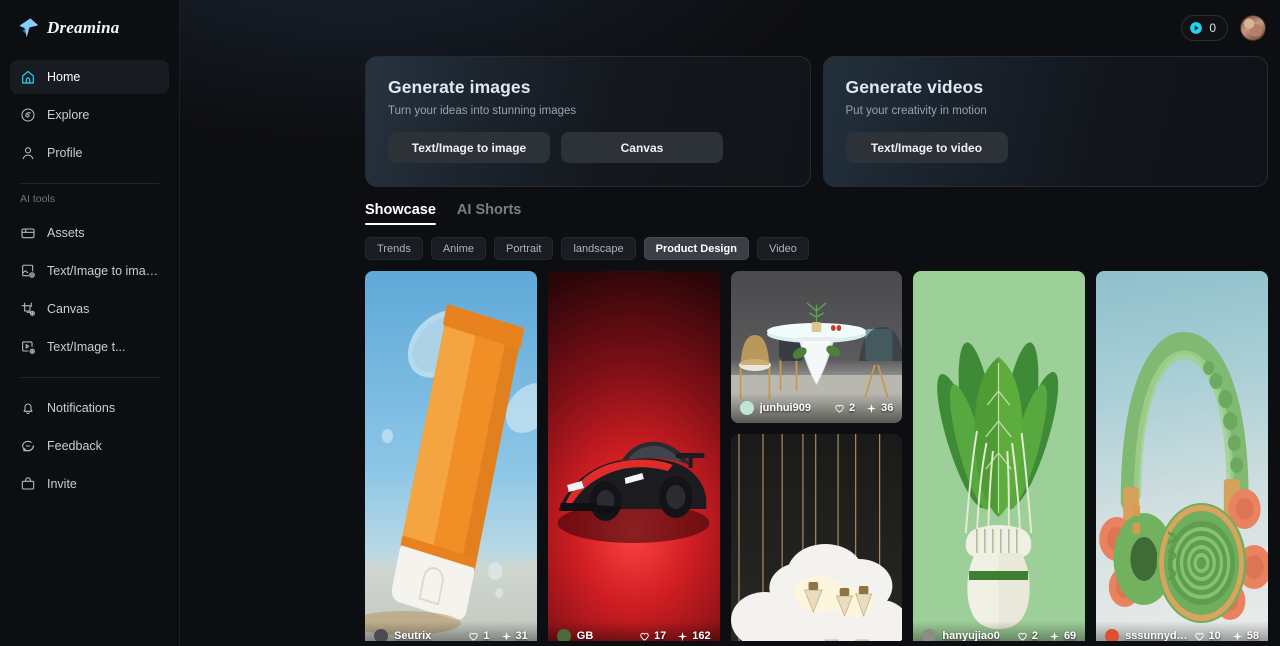 Image resolution: width=1280 pixels, height=646 pixels. I want to click on sidebar-divider-bottom, so click(89, 377).